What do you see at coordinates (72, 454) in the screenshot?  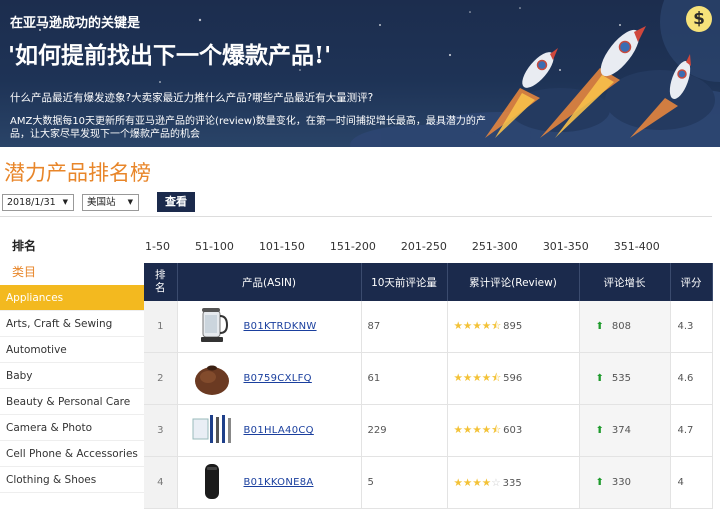 I see `sidebar-item-cell-phone-accessories: Cell Phone & Accessories` at bounding box center [72, 454].